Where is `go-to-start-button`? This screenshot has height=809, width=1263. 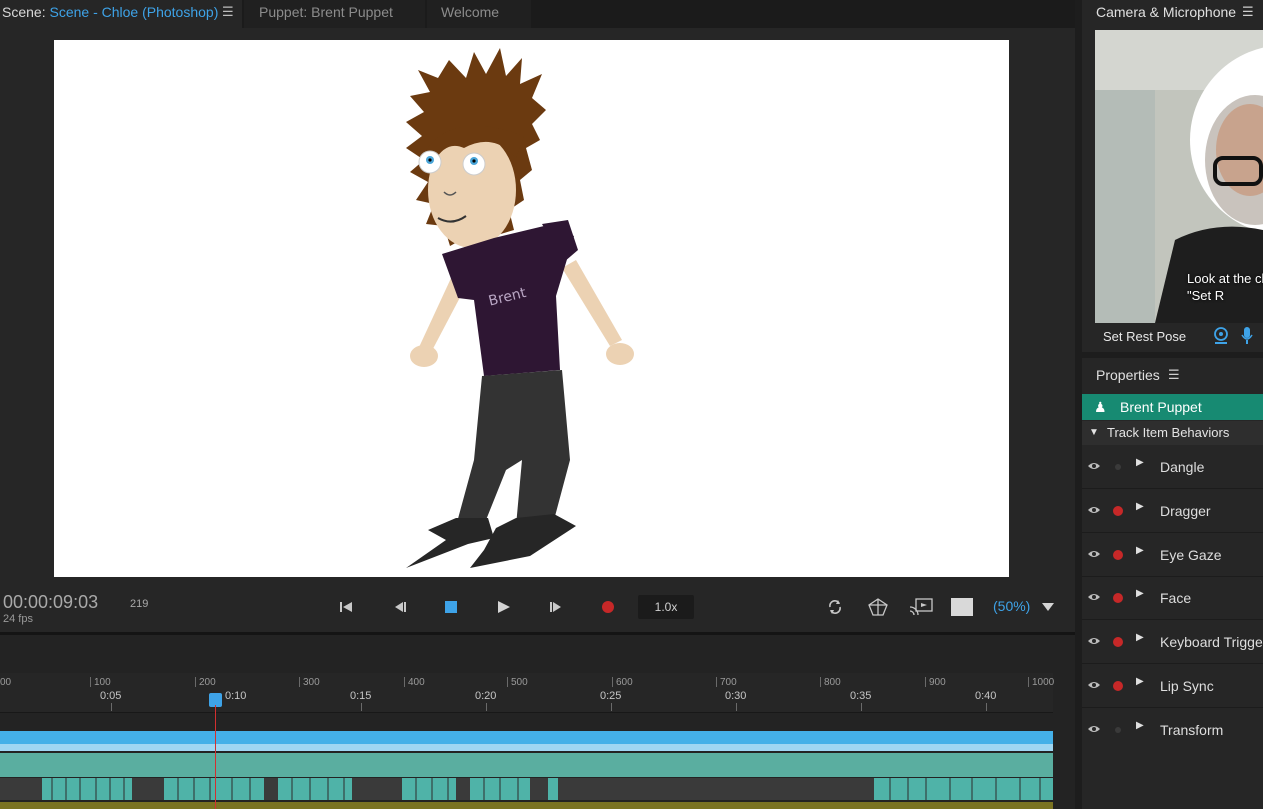 go-to-start-button is located at coordinates (346, 607).